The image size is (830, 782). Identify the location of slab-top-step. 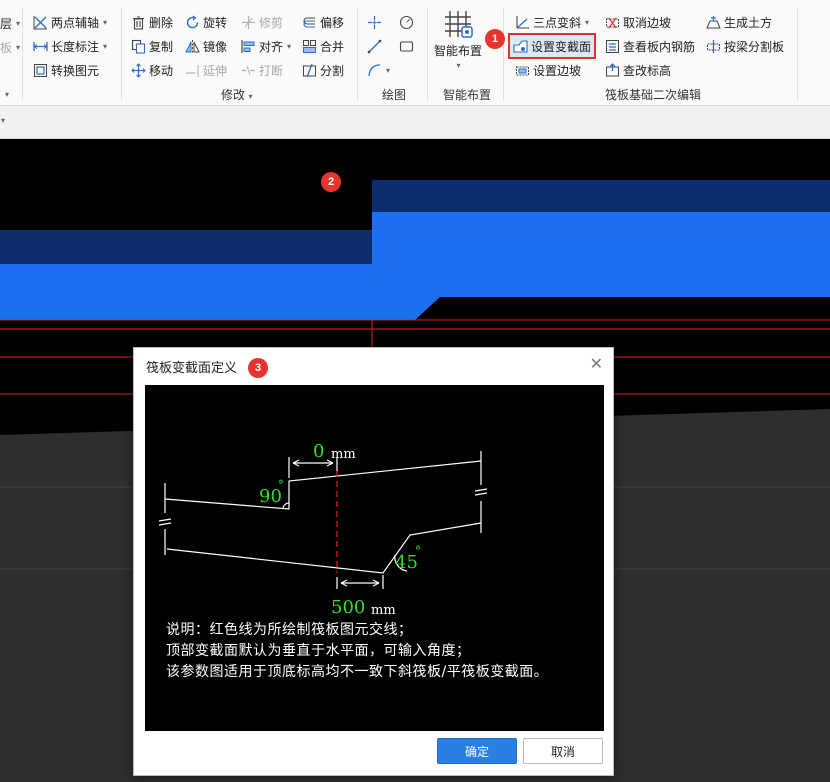
(601, 196).